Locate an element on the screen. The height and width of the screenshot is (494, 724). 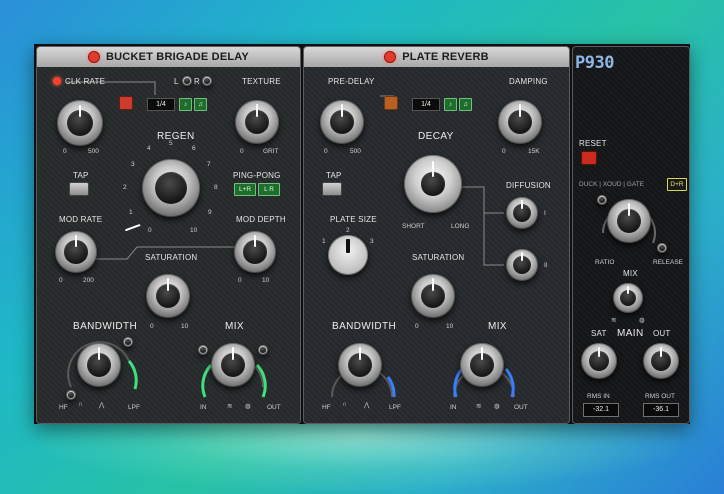
diffusion-1-knob is located at coordinates (522, 213).